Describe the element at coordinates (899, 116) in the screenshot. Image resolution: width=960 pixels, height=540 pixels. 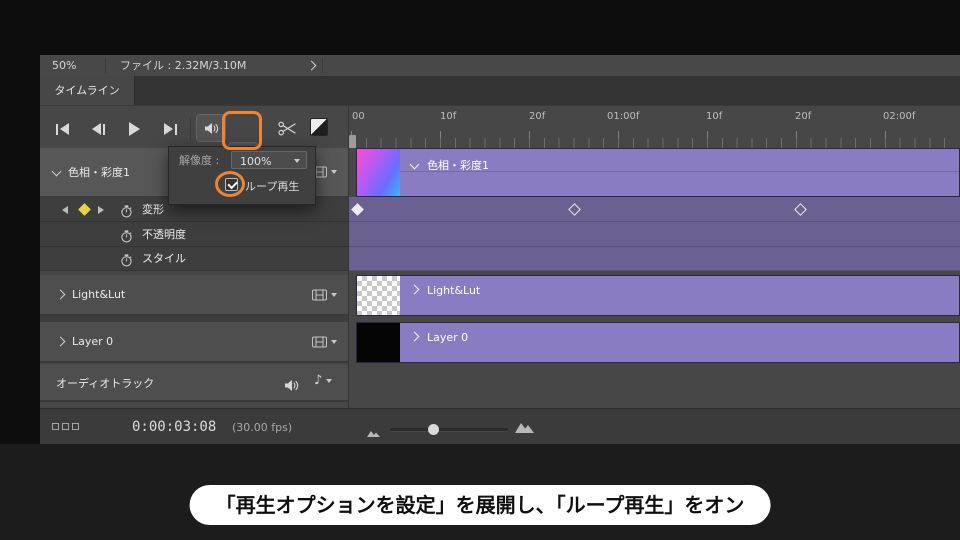
I see `time-label: 02:00f` at that location.